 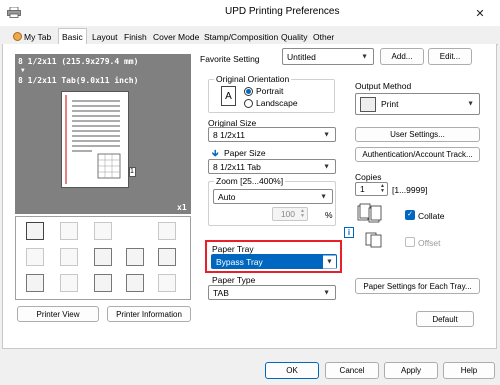 I want to click on tab-stamp-composition: Stamp/Composition, so click(x=241, y=37).